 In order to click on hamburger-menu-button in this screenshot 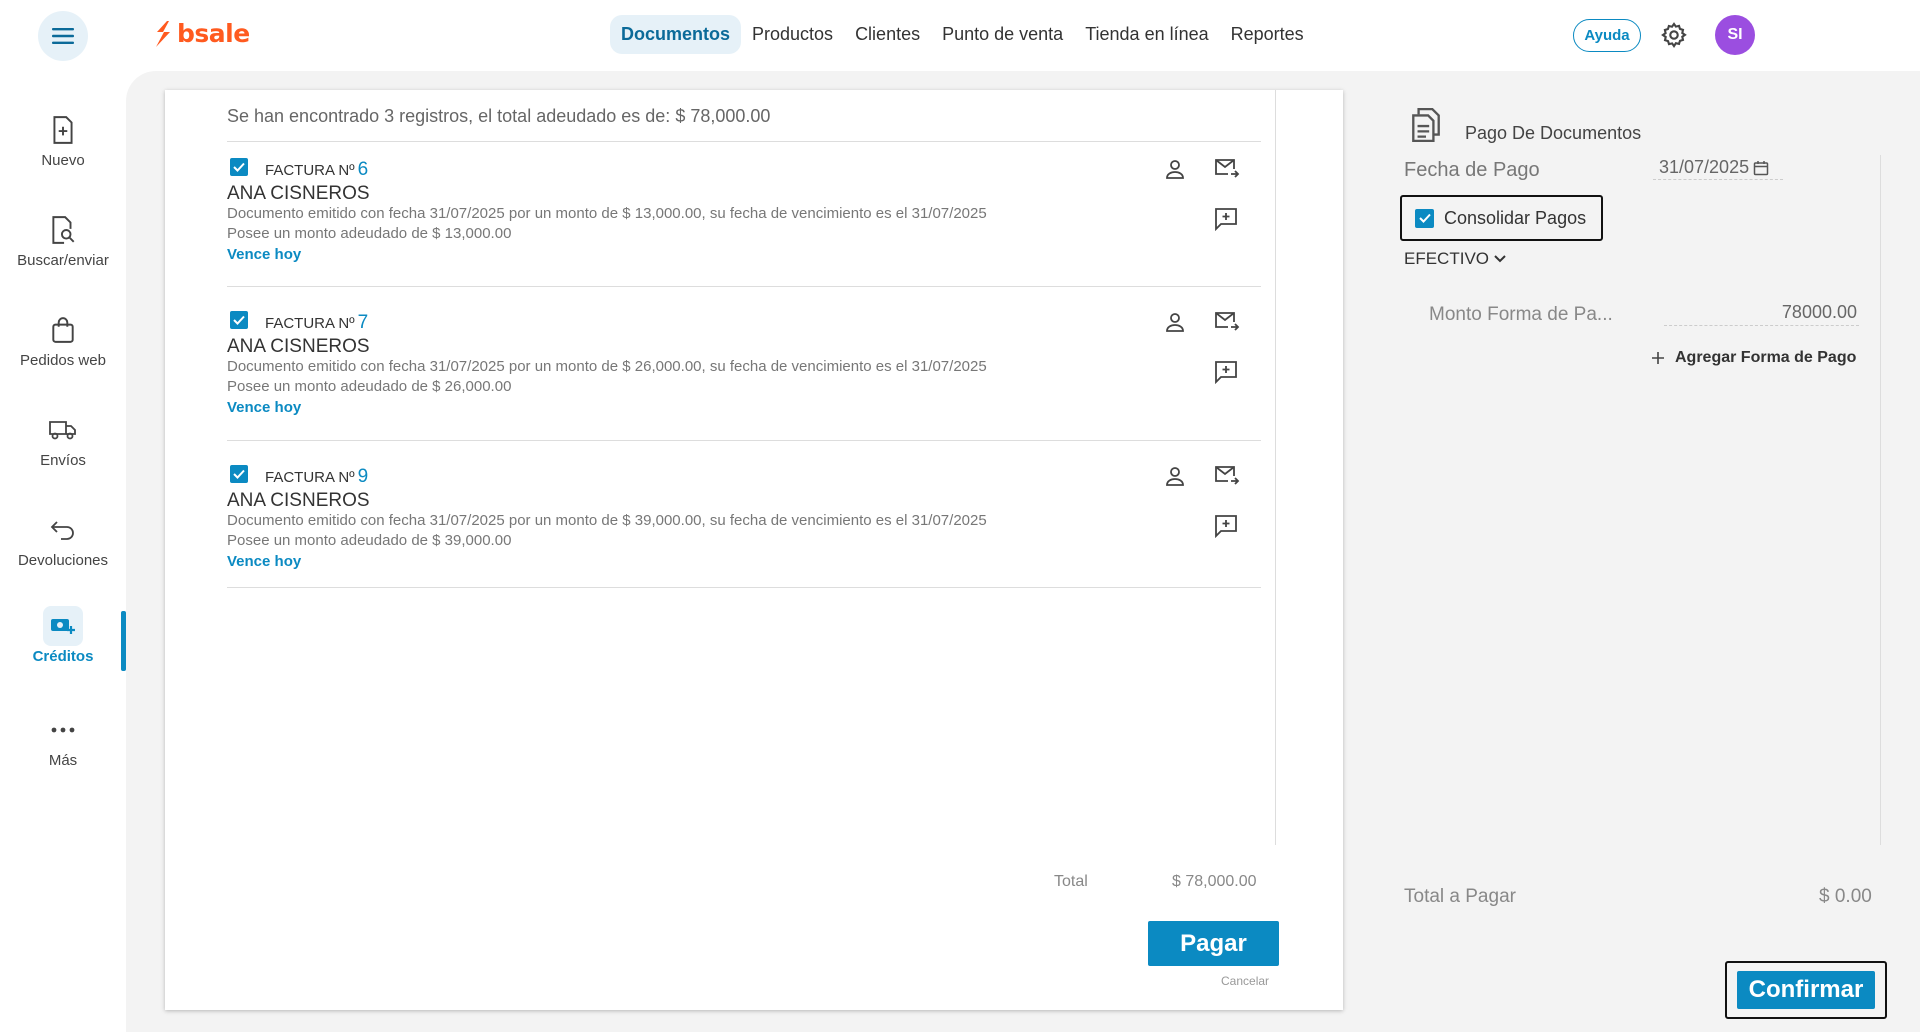, I will do `click(63, 36)`.